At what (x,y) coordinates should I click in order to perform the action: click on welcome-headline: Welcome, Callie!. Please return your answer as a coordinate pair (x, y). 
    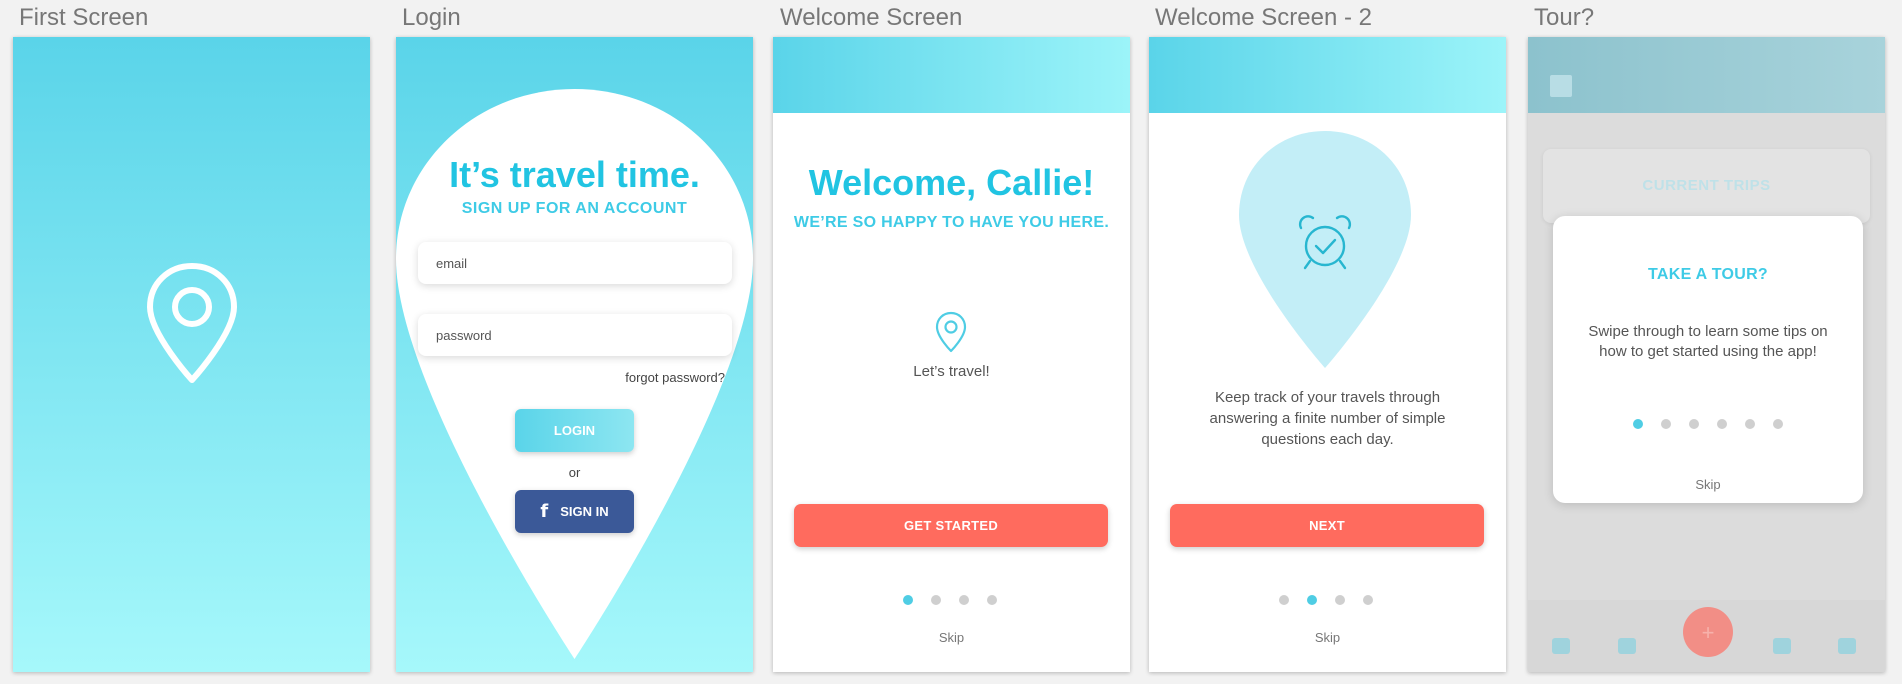
    Looking at the image, I should click on (951, 182).